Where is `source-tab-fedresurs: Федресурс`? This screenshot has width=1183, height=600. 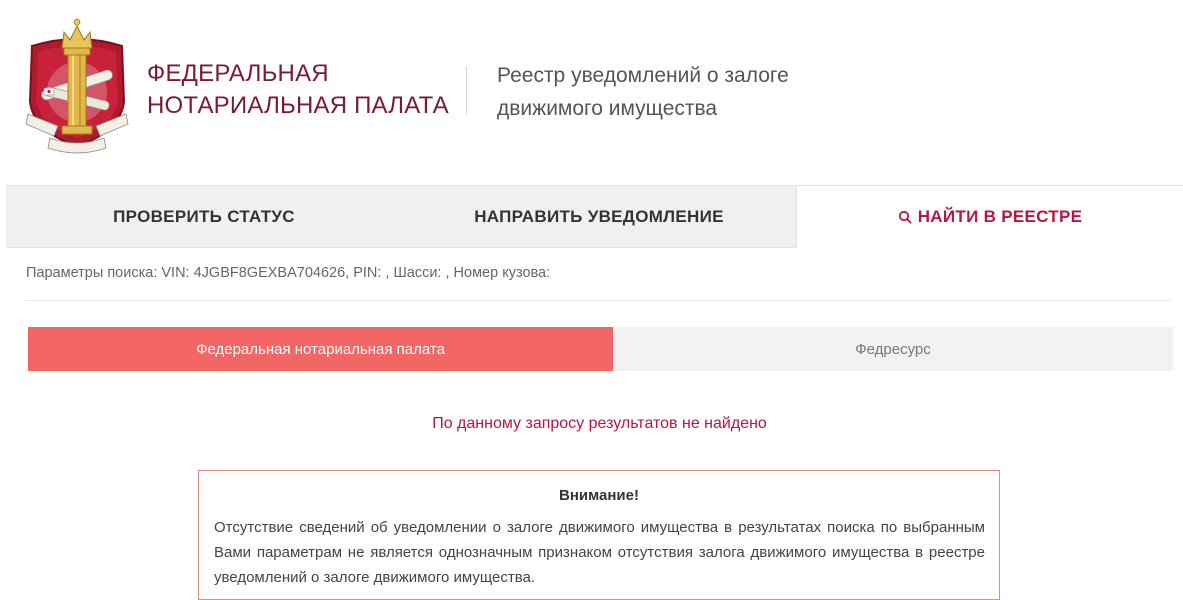 source-tab-fedresurs: Федресурс is located at coordinates (893, 349).